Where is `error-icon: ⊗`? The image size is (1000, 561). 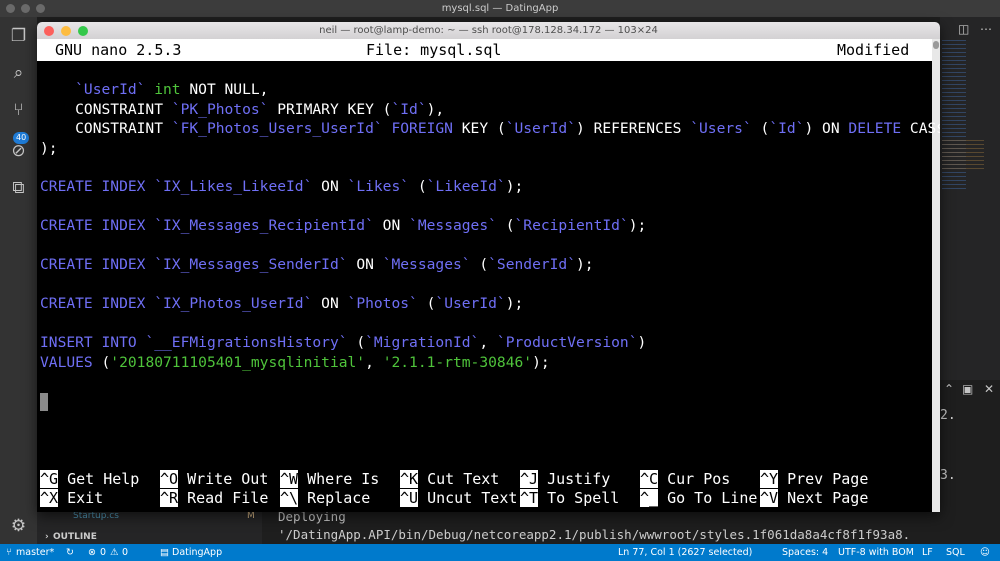
error-icon: ⊗ is located at coordinates (92, 552).